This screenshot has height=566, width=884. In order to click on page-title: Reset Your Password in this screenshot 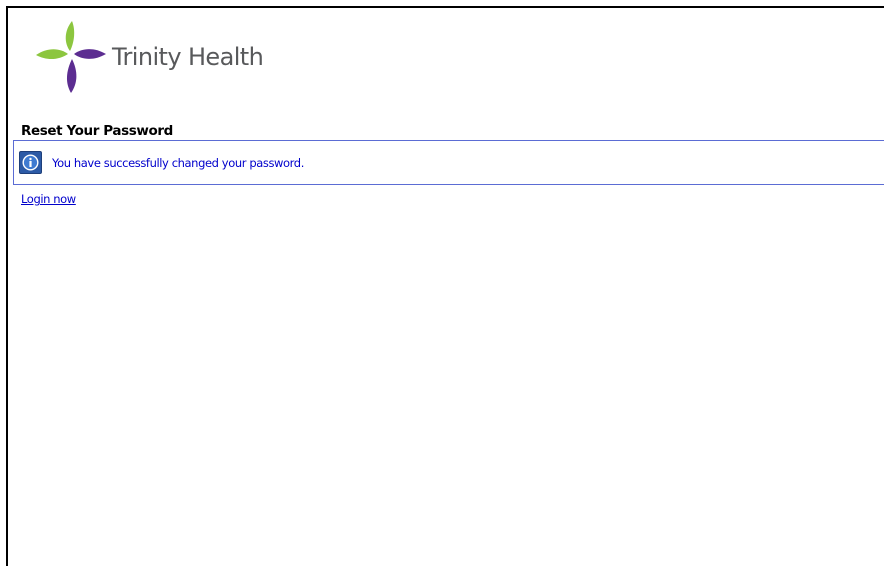, I will do `click(97, 131)`.